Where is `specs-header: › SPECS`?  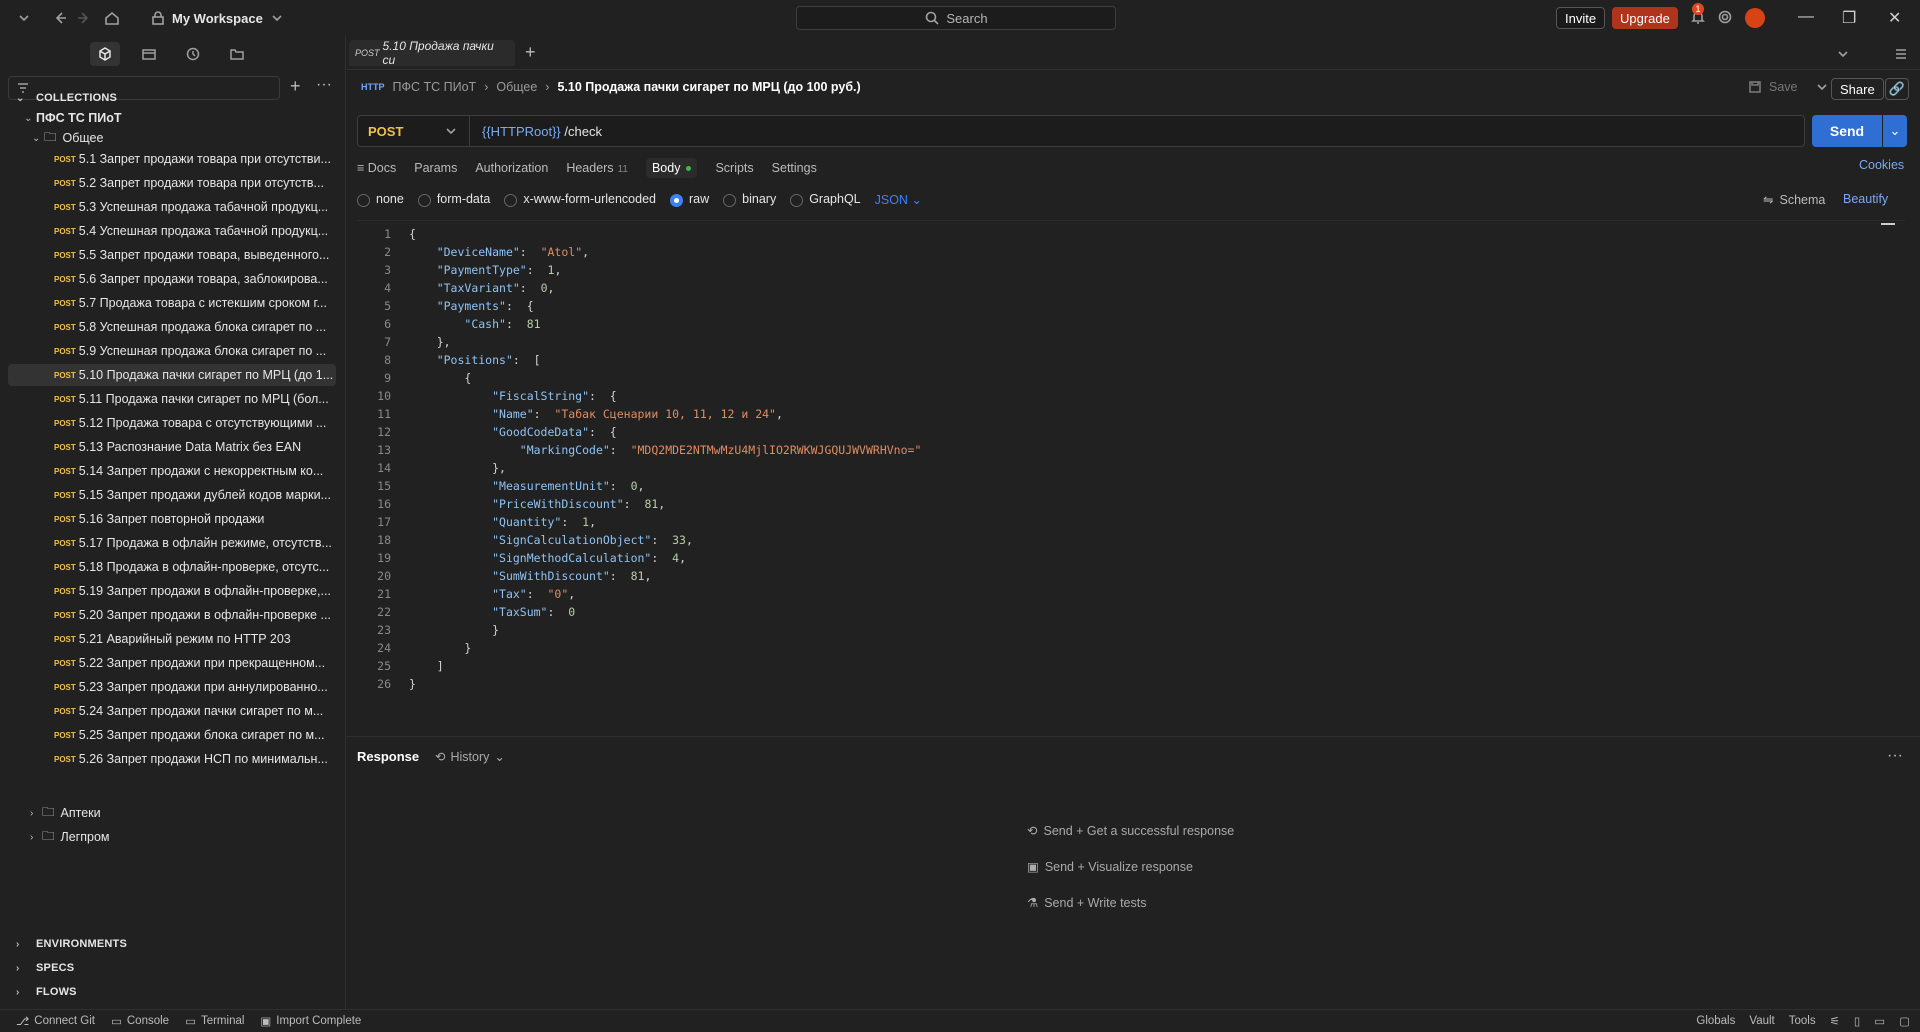 specs-header: › SPECS is located at coordinates (45, 968).